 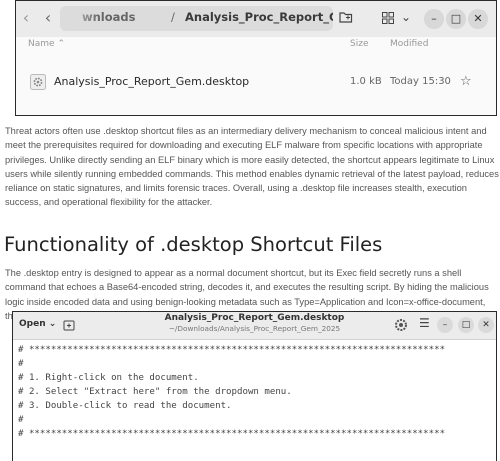 What do you see at coordinates (456, 19) in the screenshot?
I see `maximize-button: □` at bounding box center [456, 19].